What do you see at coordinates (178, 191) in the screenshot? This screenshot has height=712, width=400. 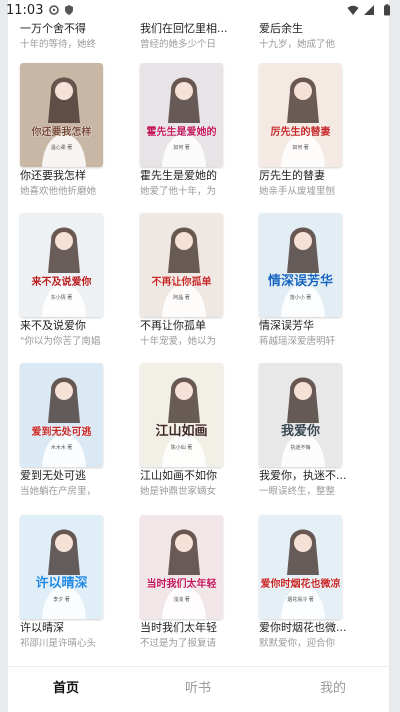 I see `book-description: 她爱了他十年，为` at bounding box center [178, 191].